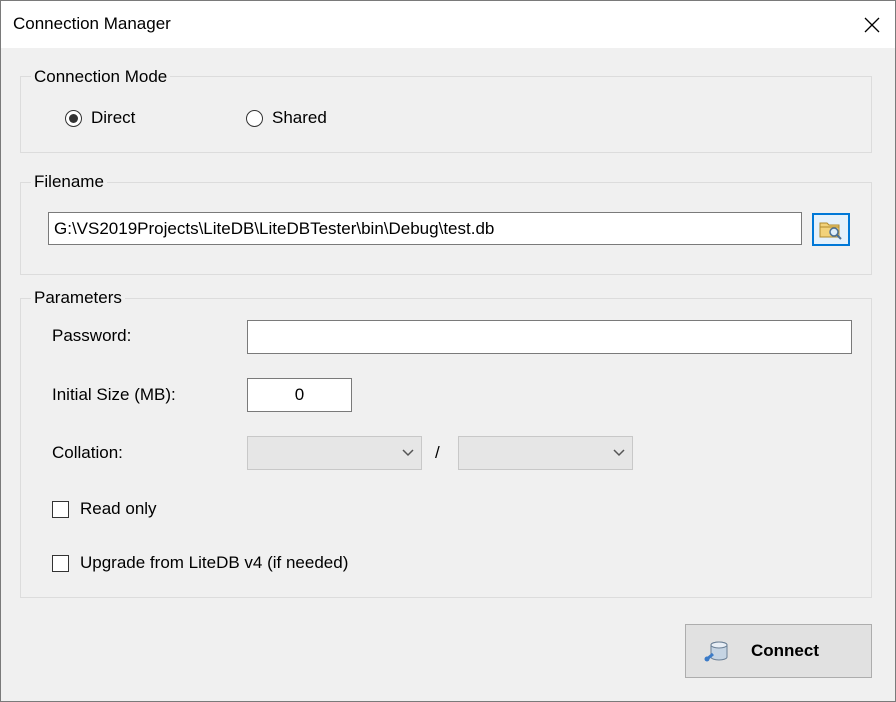 The width and height of the screenshot is (896, 702). Describe the element at coordinates (448, 24) in the screenshot. I see `title-bar: Connection Manager` at that location.